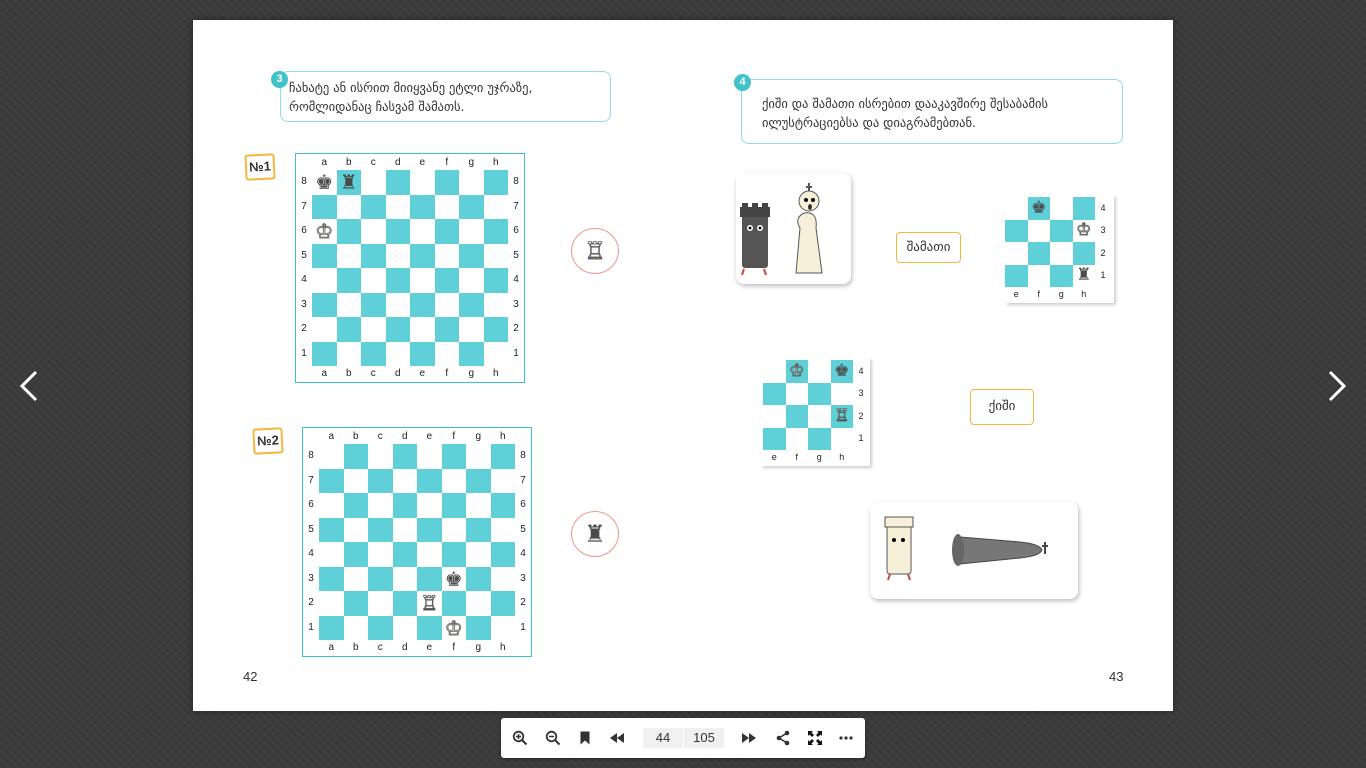 The height and width of the screenshot is (768, 1366). What do you see at coordinates (380, 505) in the screenshot?
I see `square-c6` at bounding box center [380, 505].